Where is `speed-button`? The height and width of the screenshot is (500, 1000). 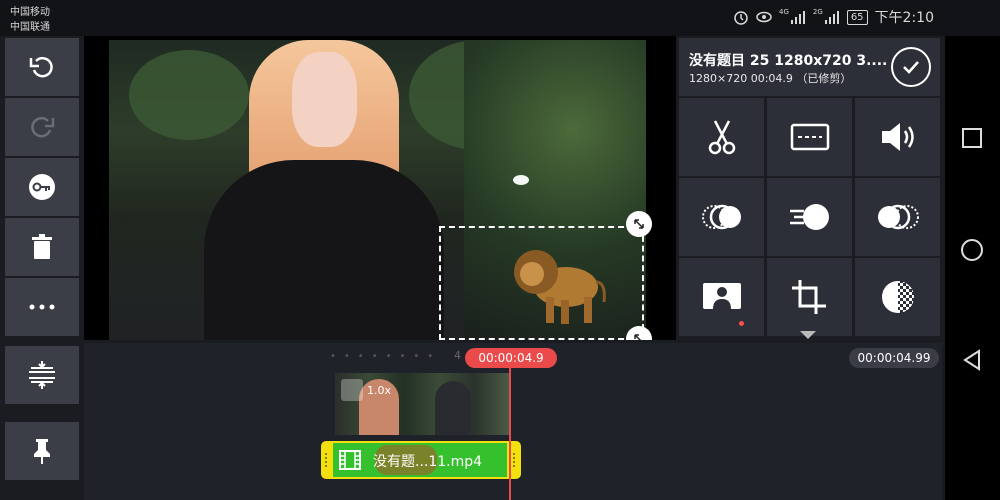
speed-button is located at coordinates (809, 217).